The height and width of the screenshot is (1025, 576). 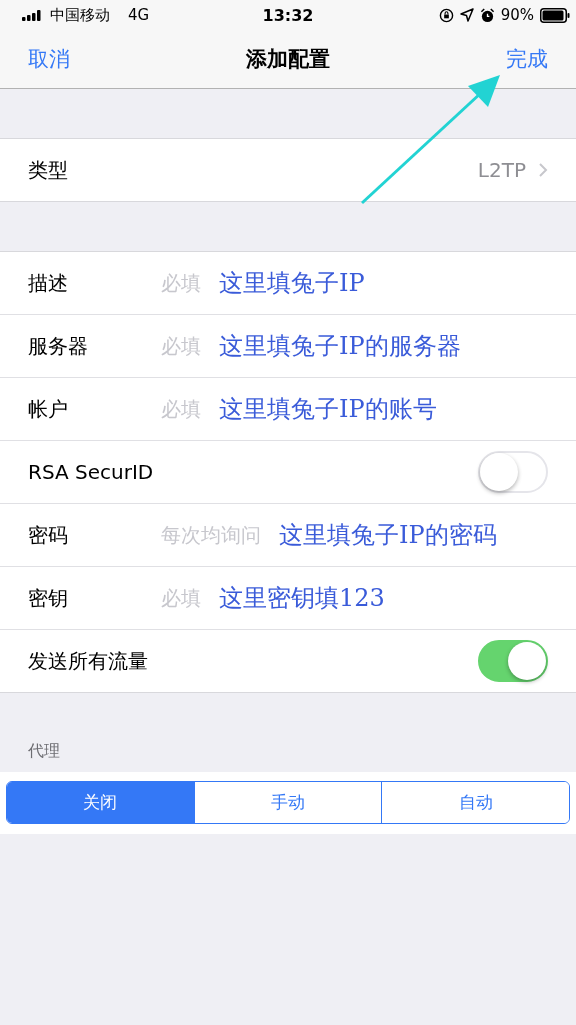 What do you see at coordinates (48, 409) in the screenshot?
I see `row-label: 帐户` at bounding box center [48, 409].